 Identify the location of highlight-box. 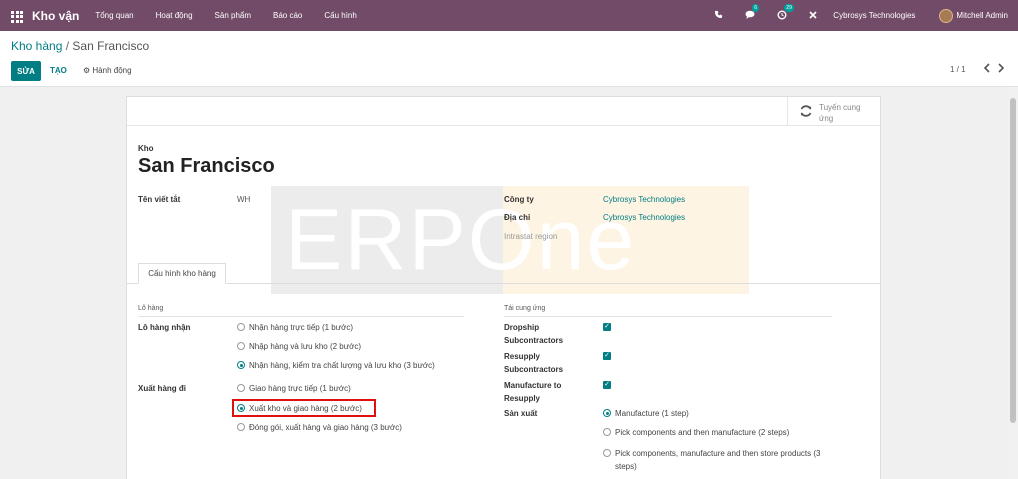
(304, 408).